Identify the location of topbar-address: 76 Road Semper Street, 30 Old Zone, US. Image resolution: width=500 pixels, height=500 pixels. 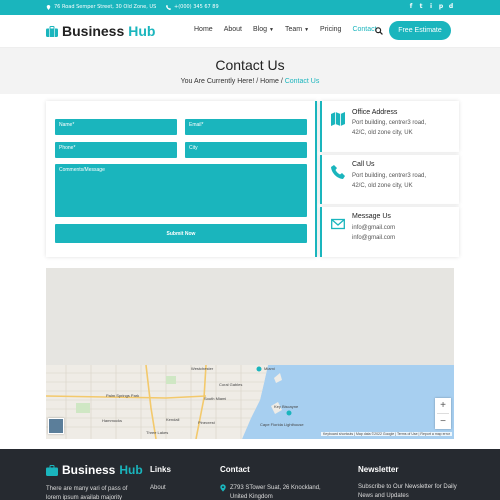
(101, 7).